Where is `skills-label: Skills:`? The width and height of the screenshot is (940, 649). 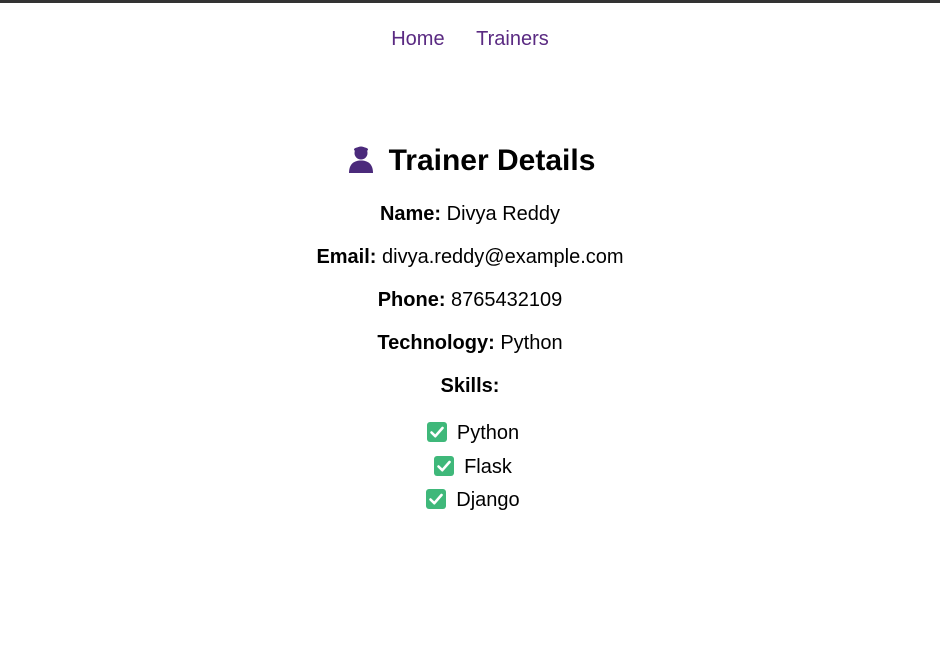
skills-label: Skills: is located at coordinates (470, 386).